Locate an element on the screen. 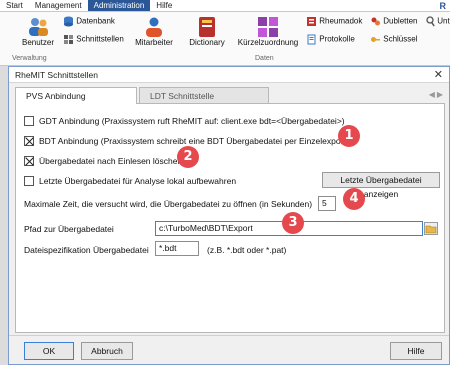 Image resolution: width=450 pixels, height=365 pixels. ribbon-benutzer-button: Benutzer is located at coordinates (38, 31).